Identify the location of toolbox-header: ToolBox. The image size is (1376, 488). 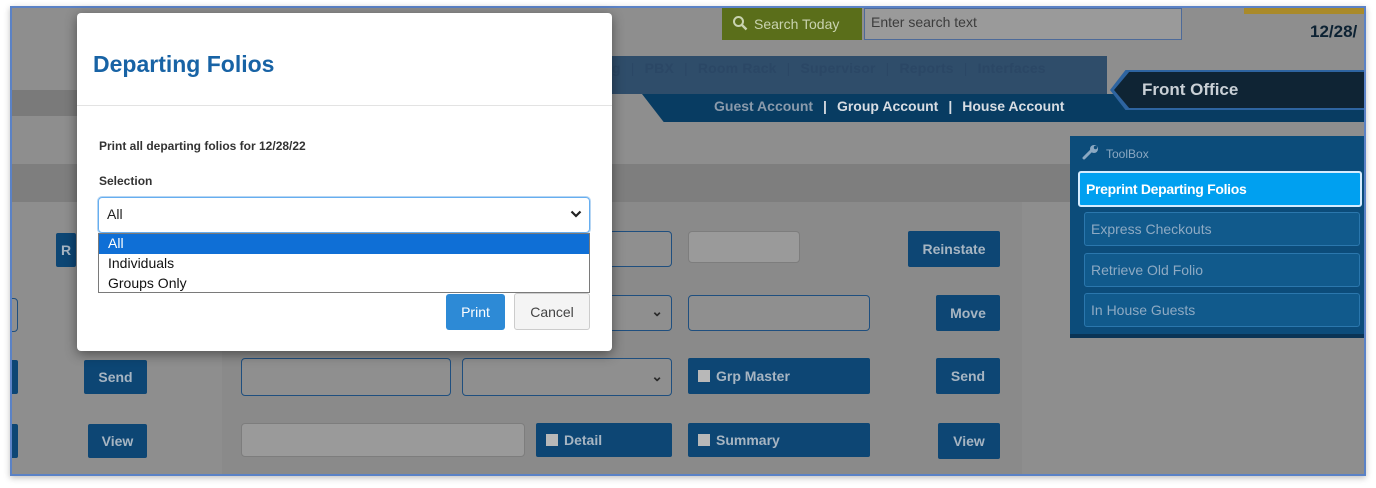
(1115, 153).